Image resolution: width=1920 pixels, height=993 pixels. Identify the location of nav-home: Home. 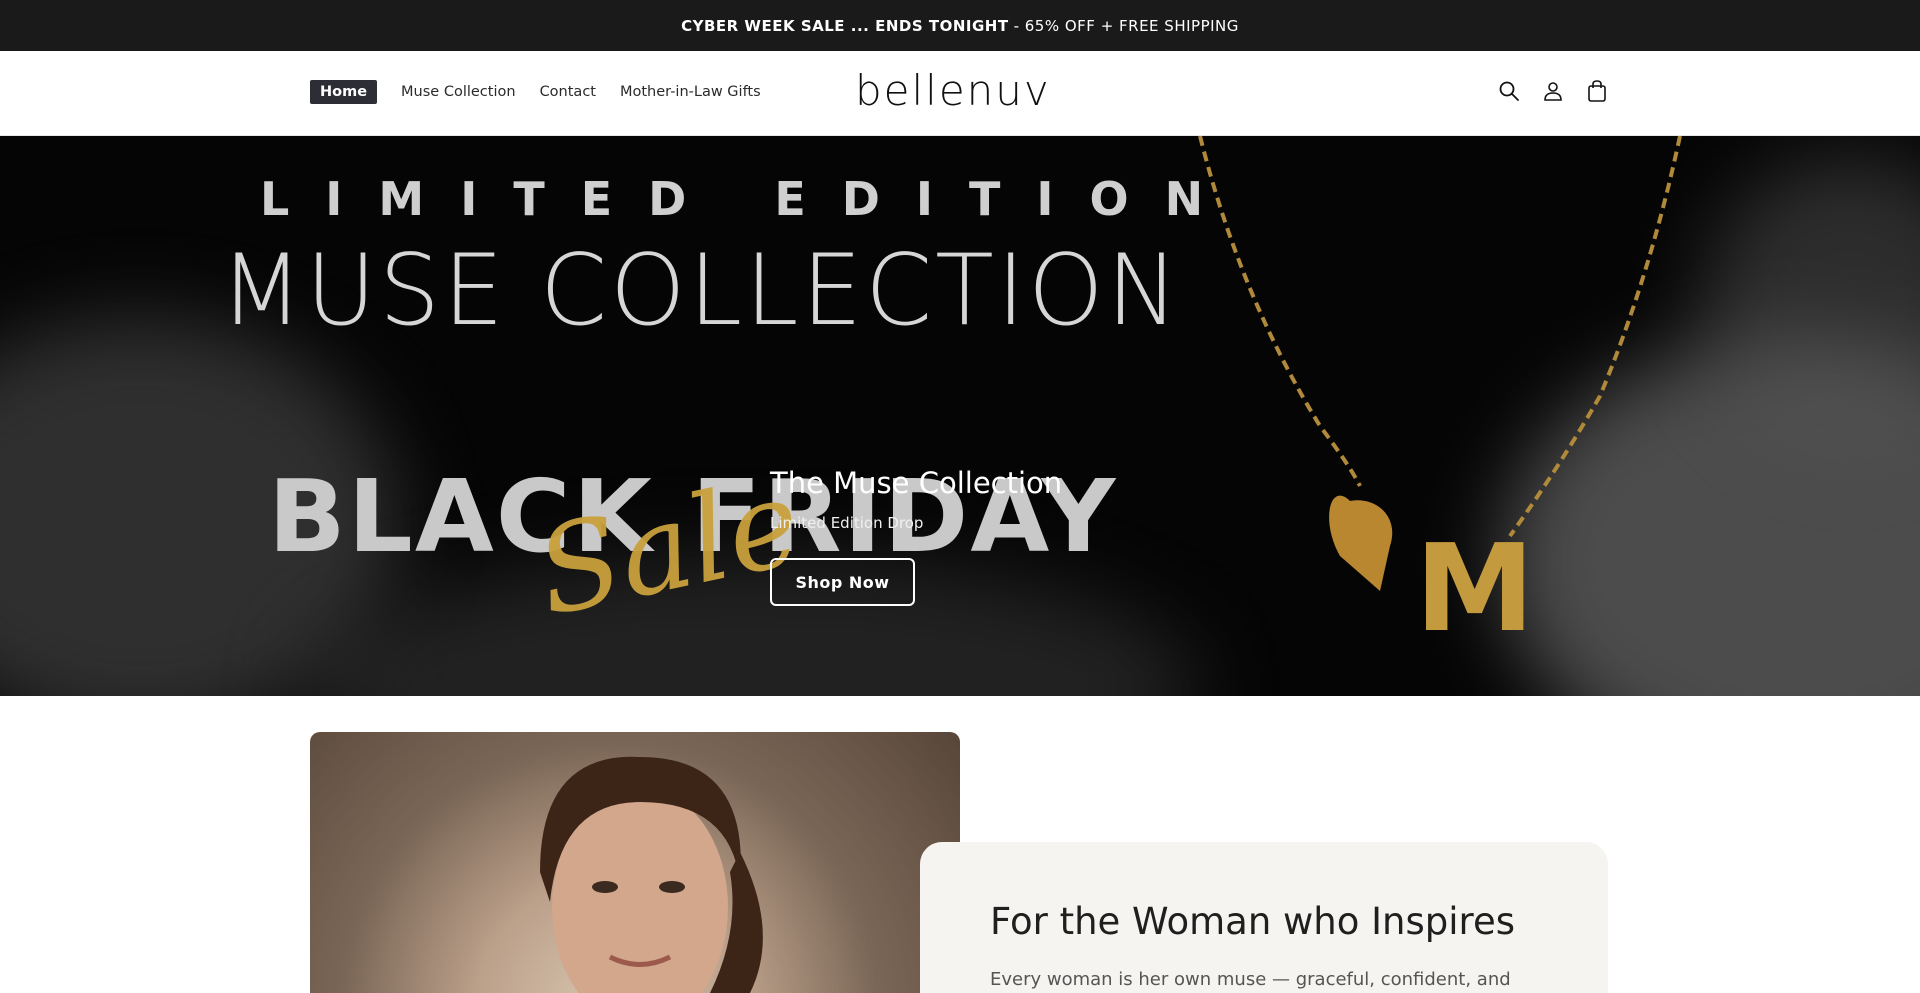
(344, 92).